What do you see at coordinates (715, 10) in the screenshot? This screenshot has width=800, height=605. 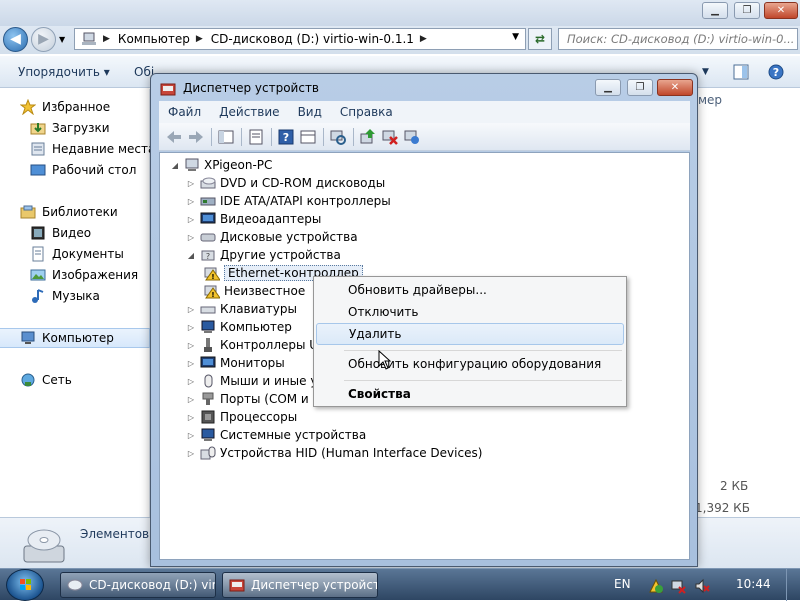 I see `minimize-button: ▁` at bounding box center [715, 10].